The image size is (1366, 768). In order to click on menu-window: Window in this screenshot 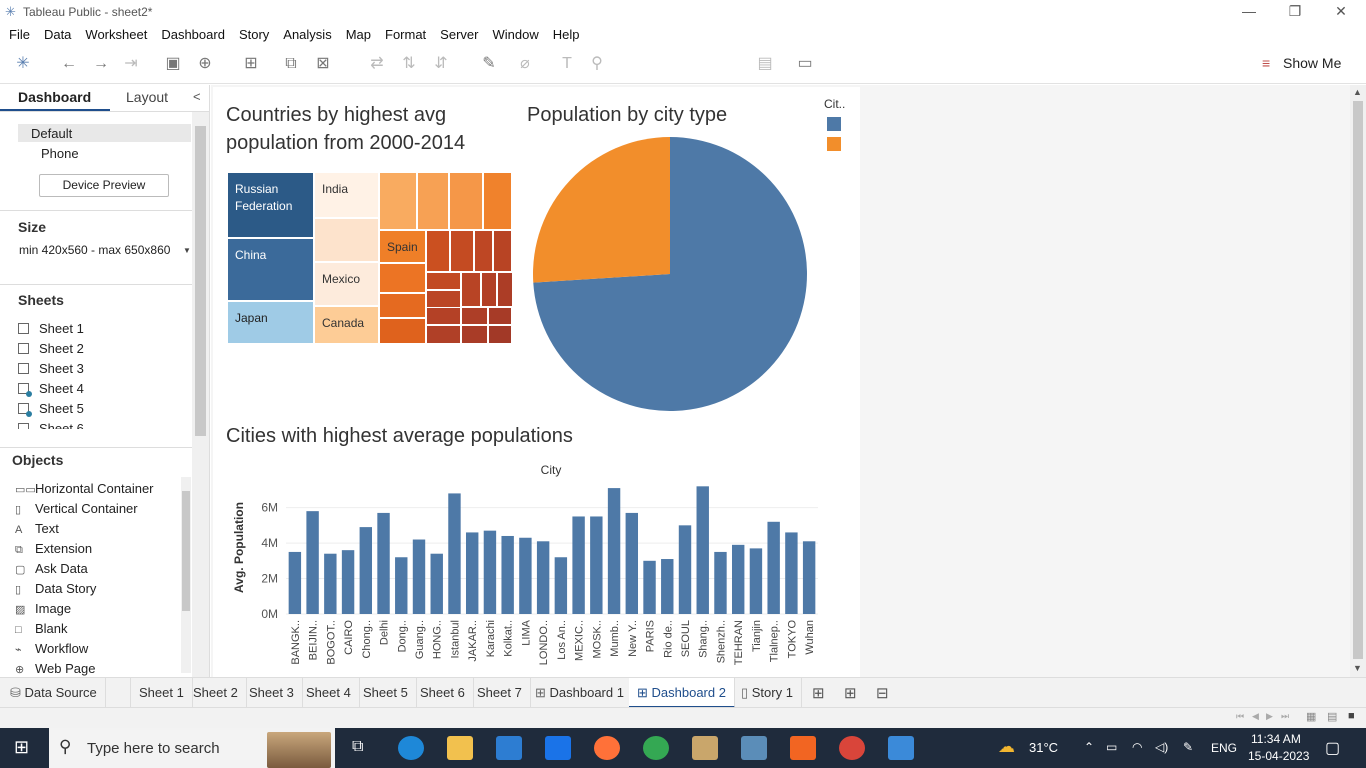, I will do `click(515, 35)`.